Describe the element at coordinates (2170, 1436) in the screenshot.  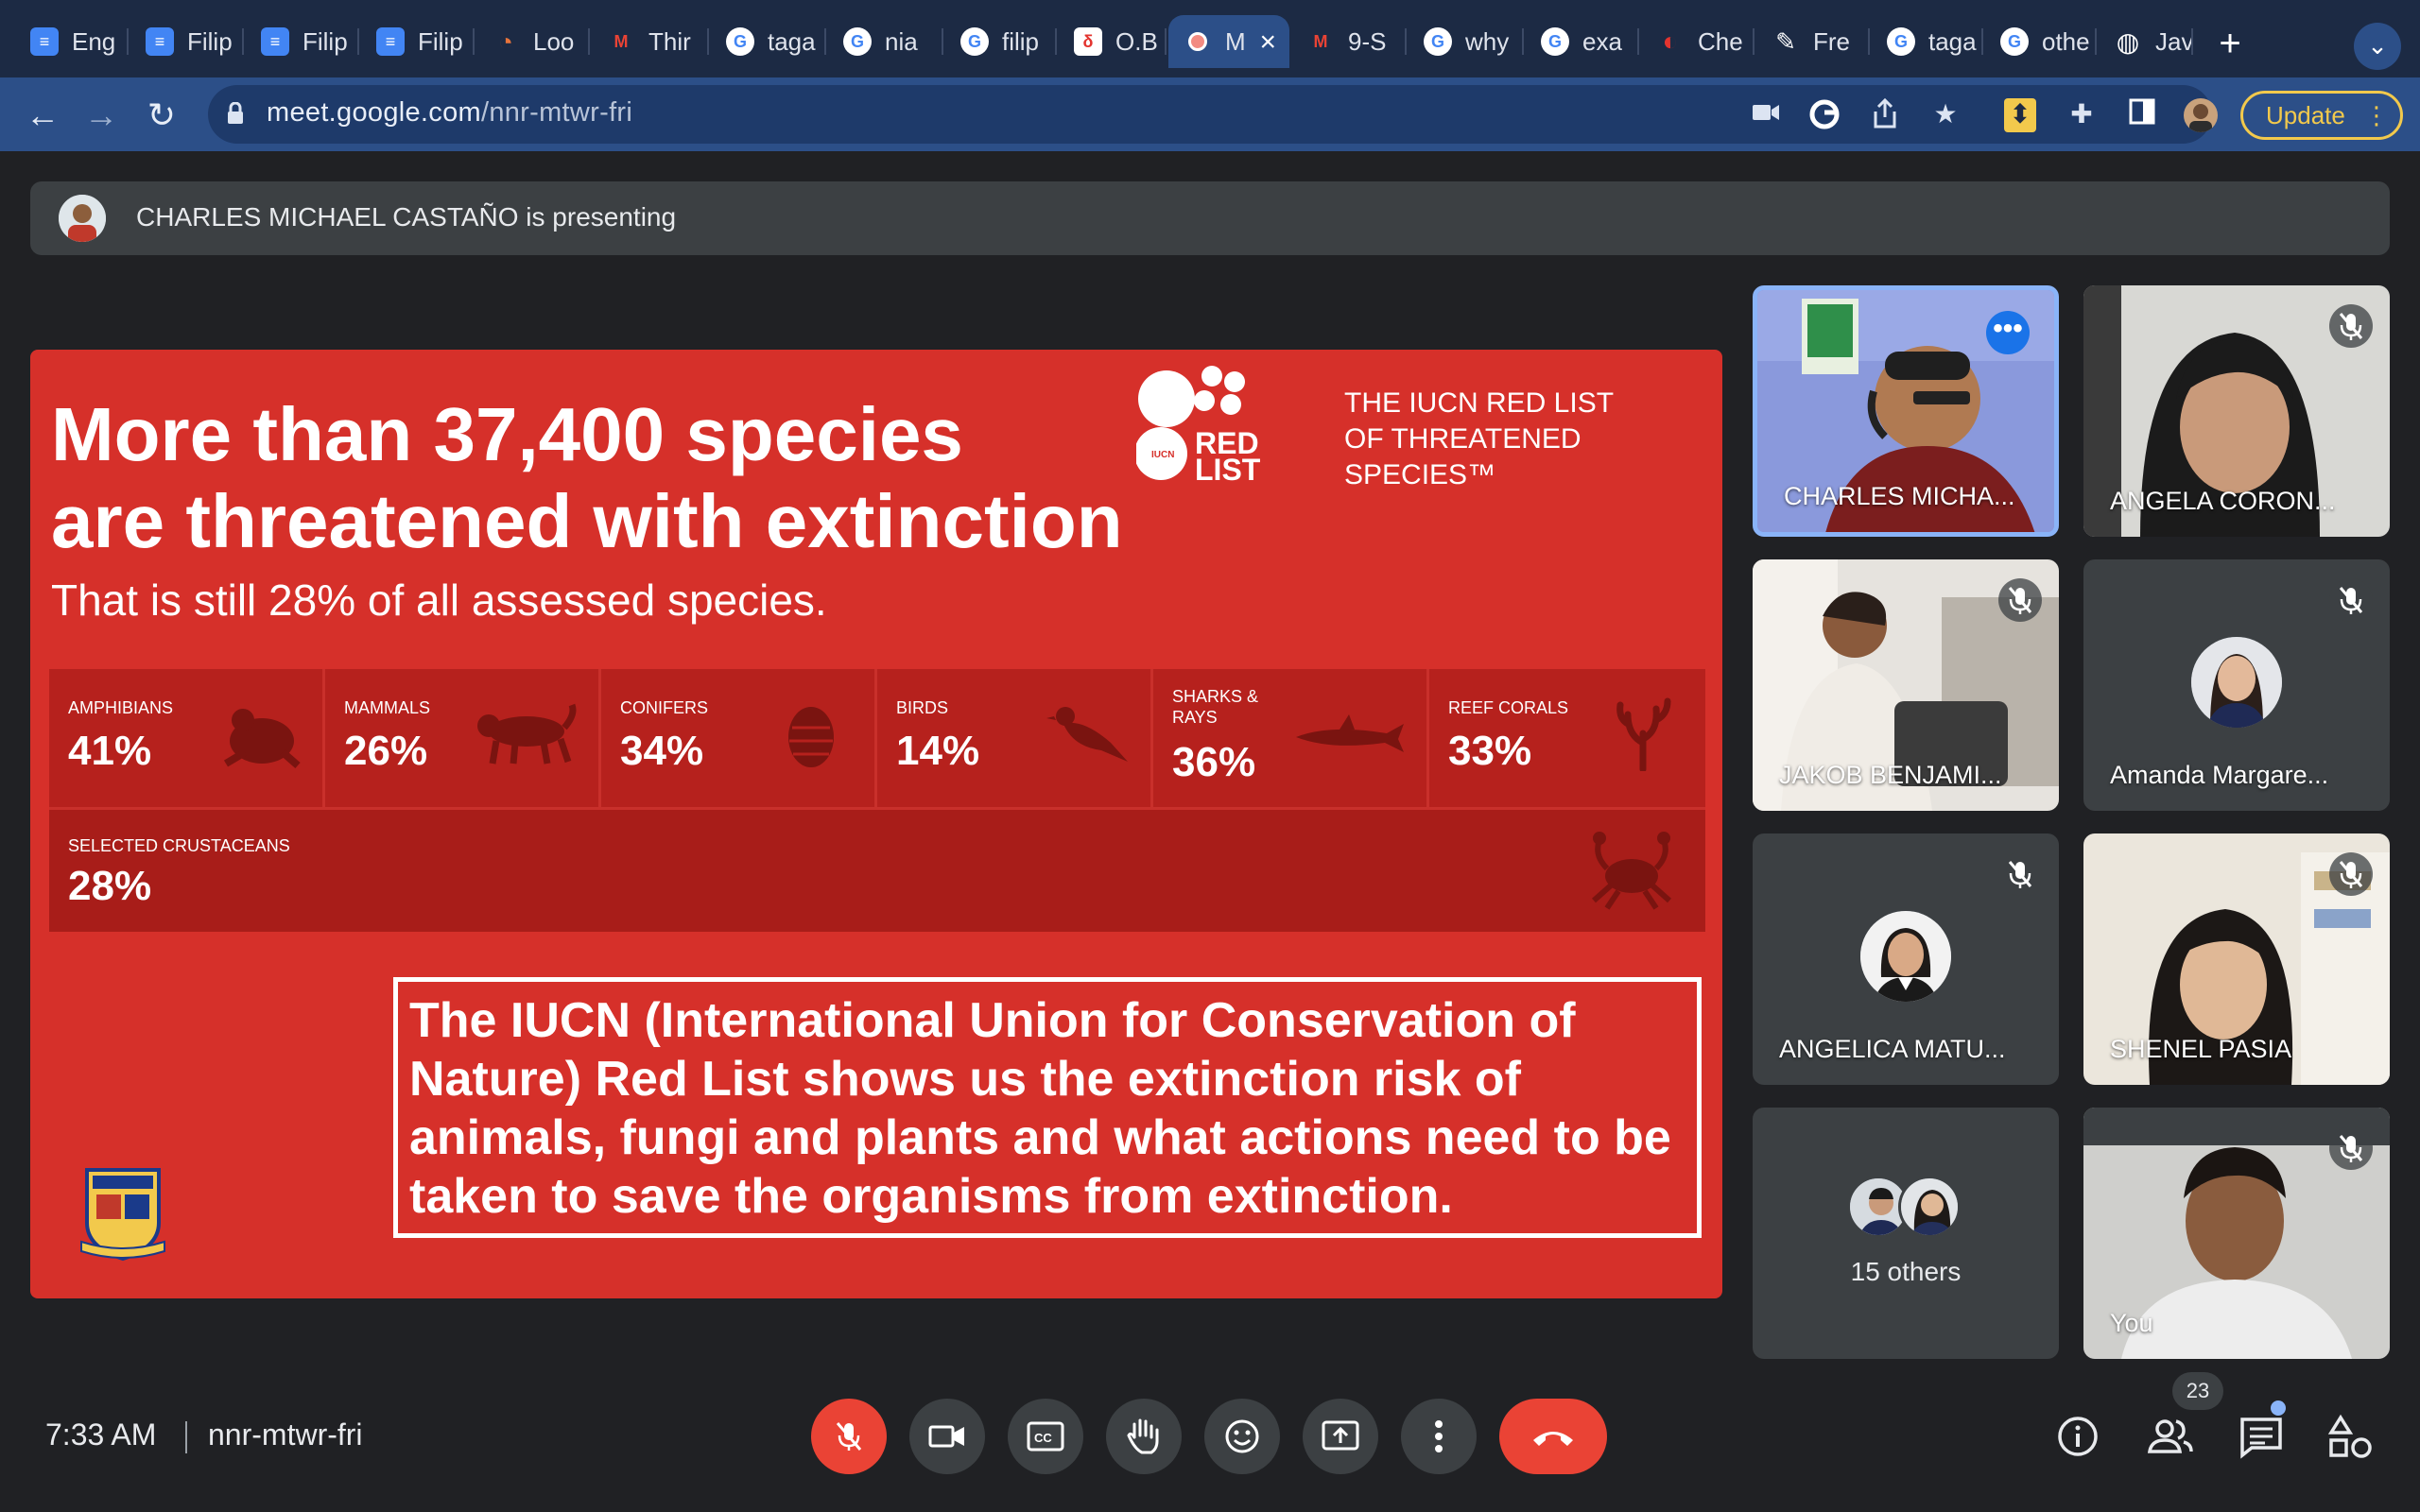
I see `people-icon` at that location.